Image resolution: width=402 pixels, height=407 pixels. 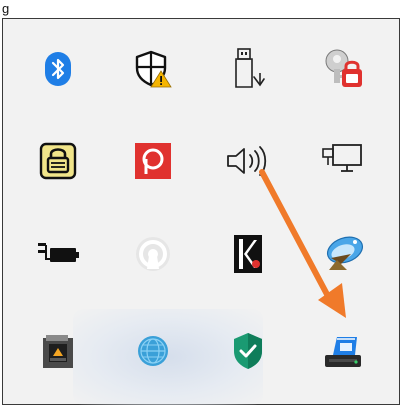 I want to click on usb-safely-remove-icon, so click(x=248, y=69).